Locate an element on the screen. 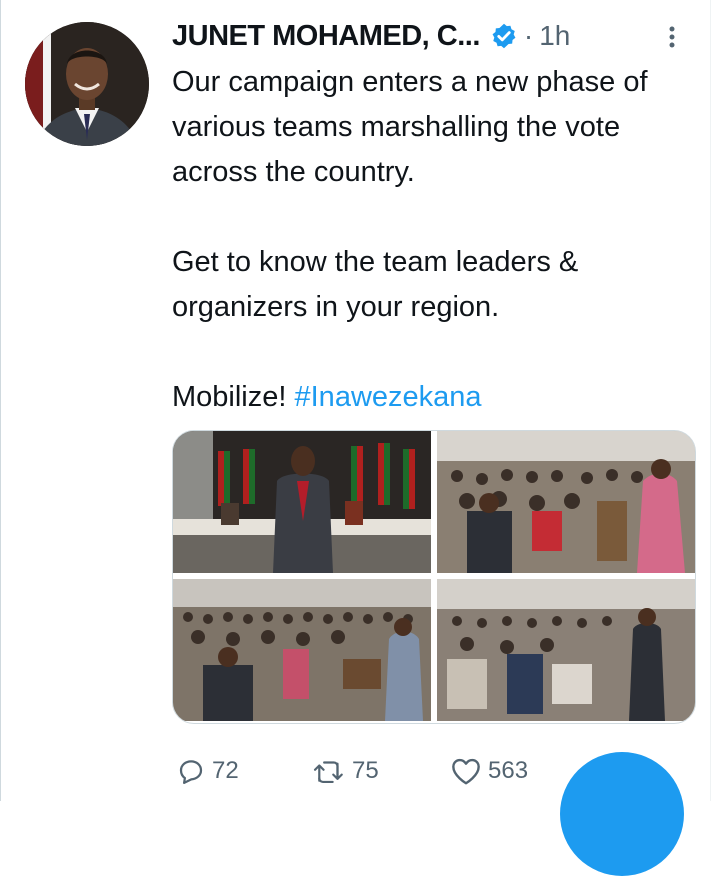  tweet-header: JUNET MOHAMED, C... · 1h is located at coordinates (432, 36).